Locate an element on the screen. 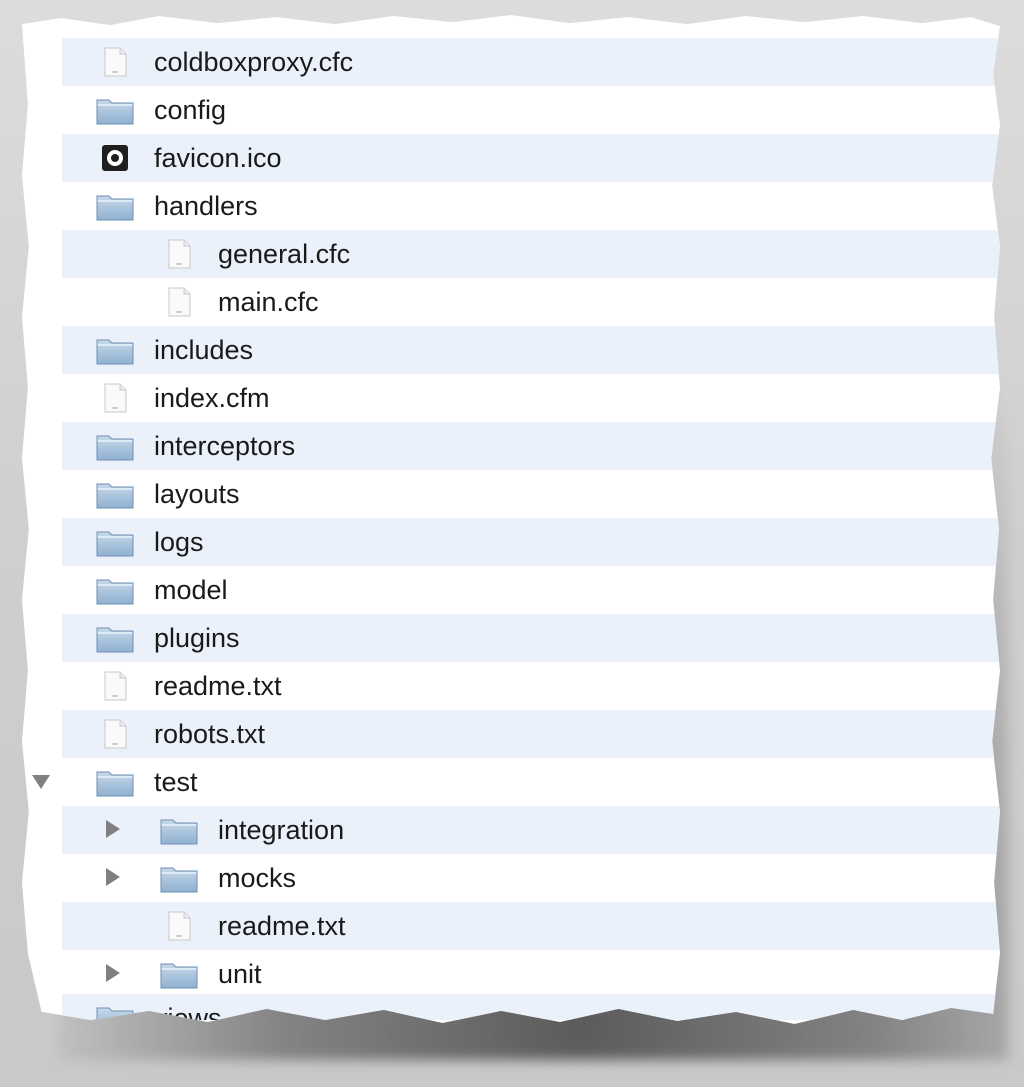  list-item: robots.txt is located at coordinates (531, 734).